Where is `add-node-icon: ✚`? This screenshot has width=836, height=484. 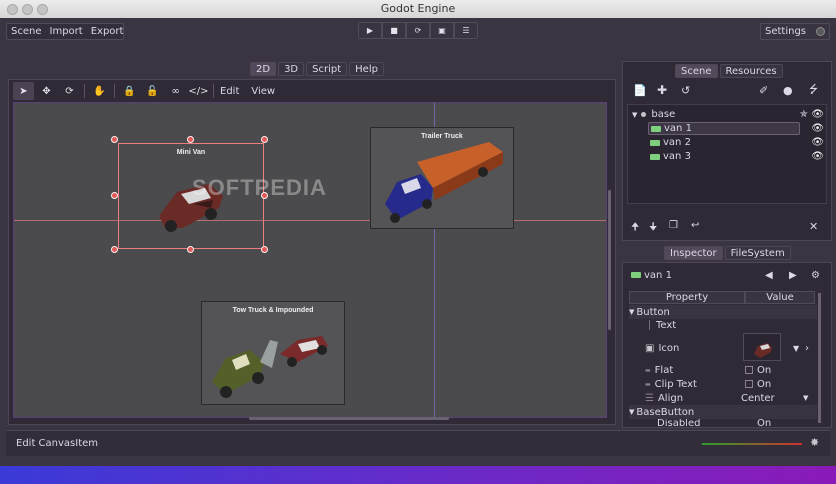 add-node-icon: ✚ is located at coordinates (662, 90).